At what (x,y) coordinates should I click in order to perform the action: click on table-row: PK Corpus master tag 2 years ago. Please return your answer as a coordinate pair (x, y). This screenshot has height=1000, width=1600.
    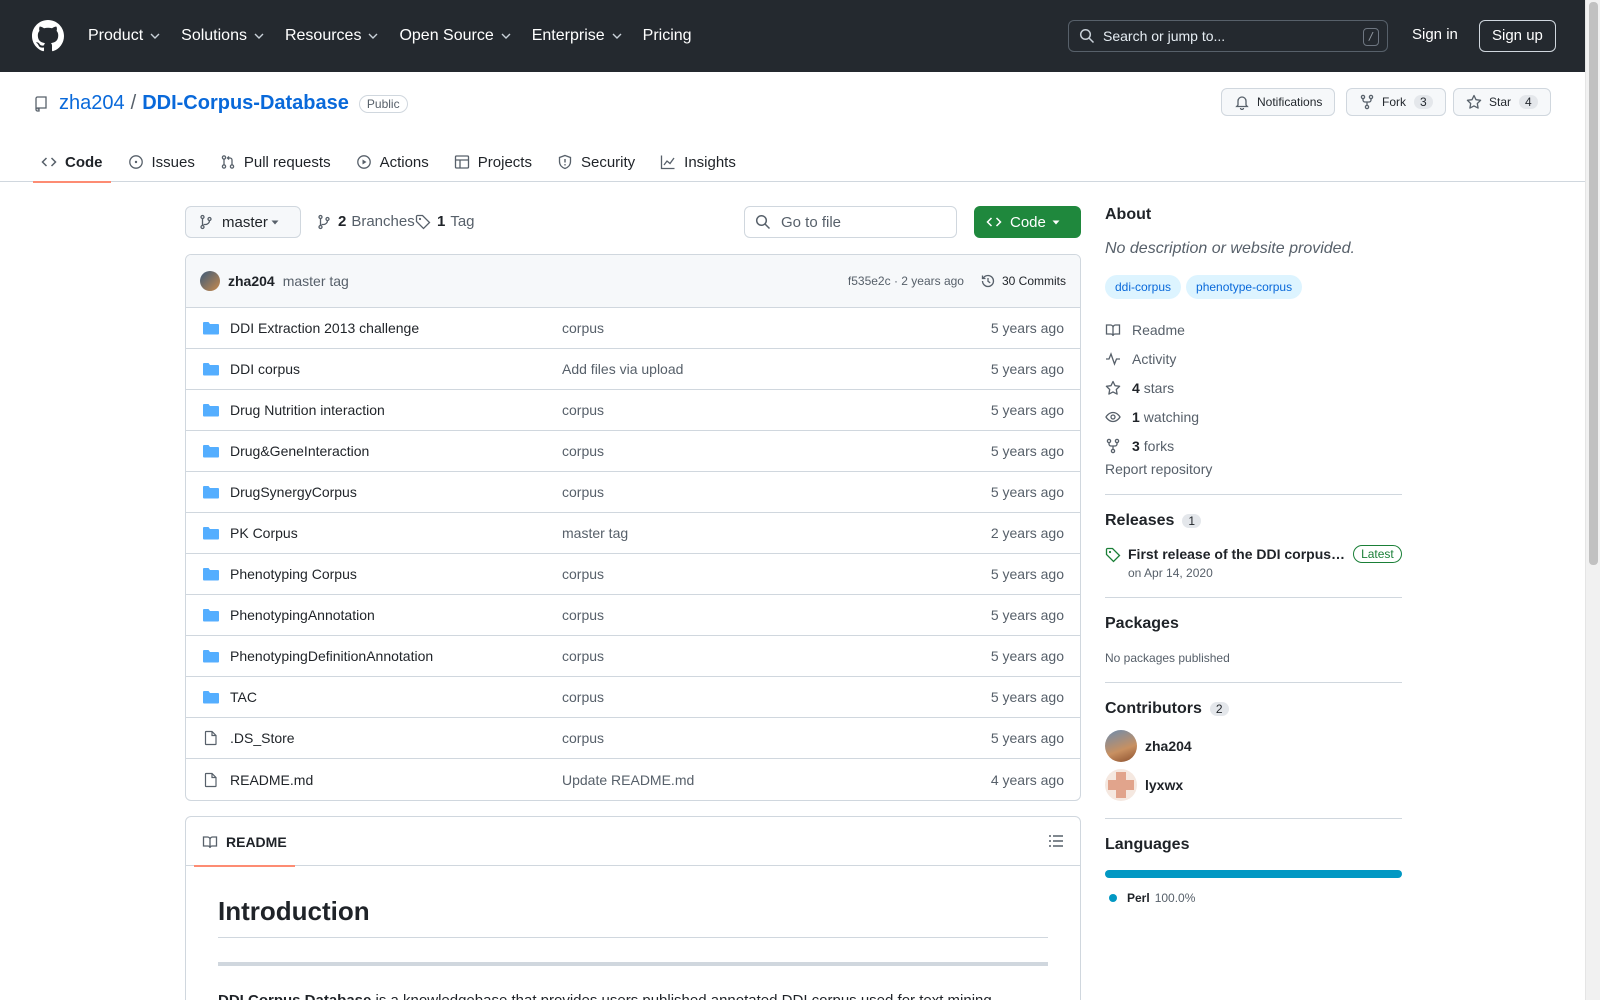
    Looking at the image, I should click on (633, 533).